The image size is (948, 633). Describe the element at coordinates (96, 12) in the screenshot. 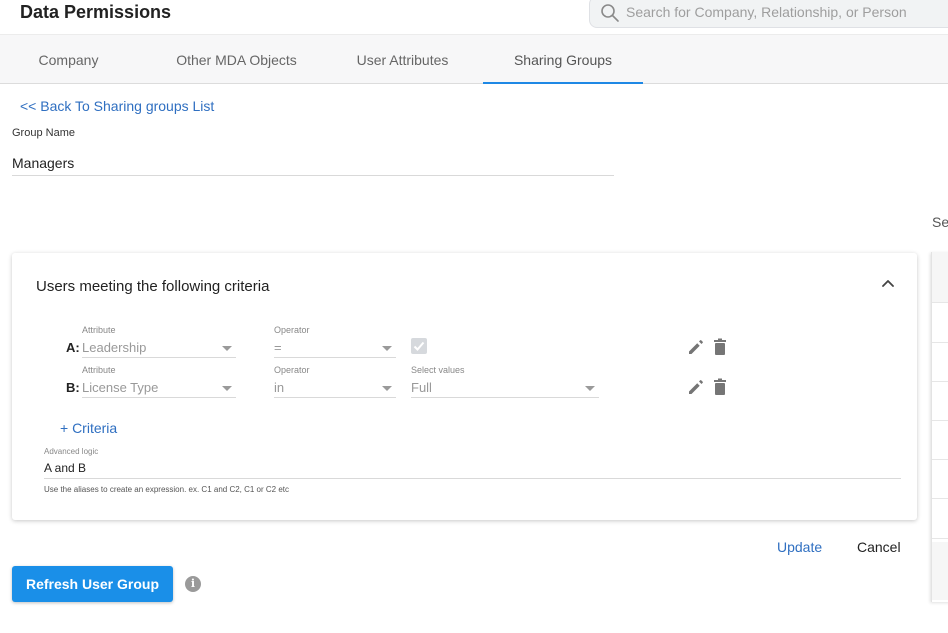

I see `page-title: Data Permissions` at that location.